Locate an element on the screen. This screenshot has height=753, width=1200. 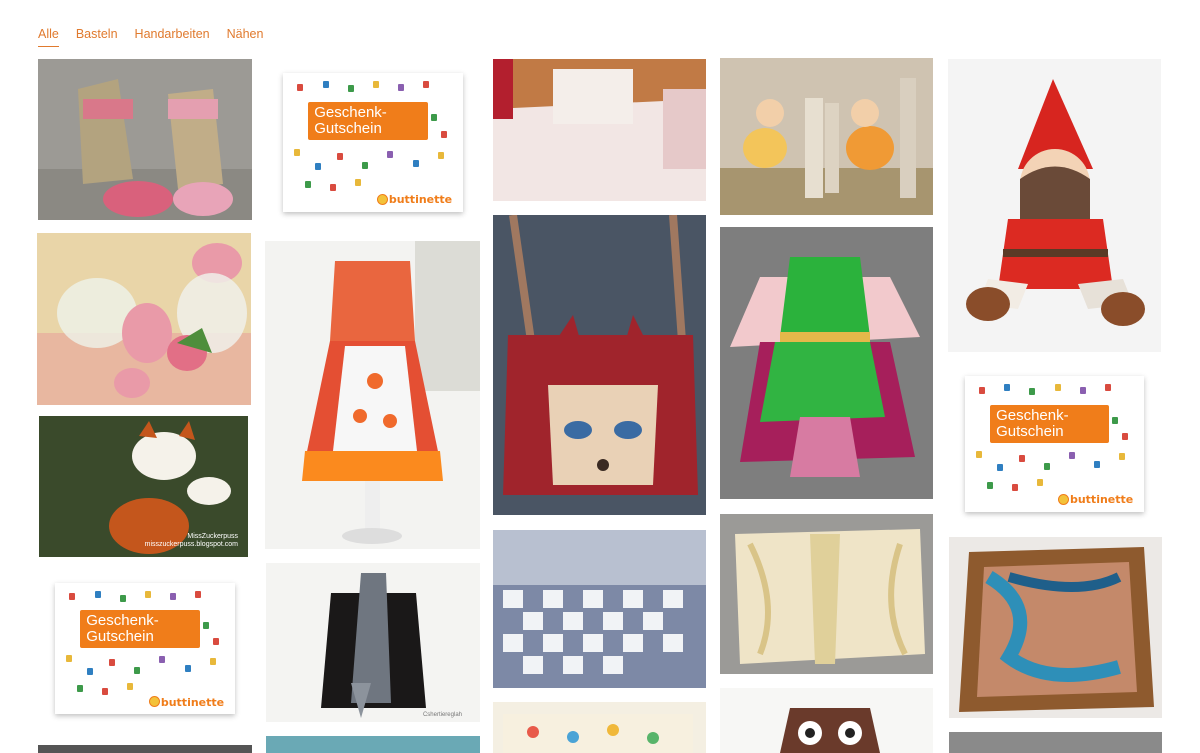
gallery-item-child-dress is located at coordinates (372, 395).